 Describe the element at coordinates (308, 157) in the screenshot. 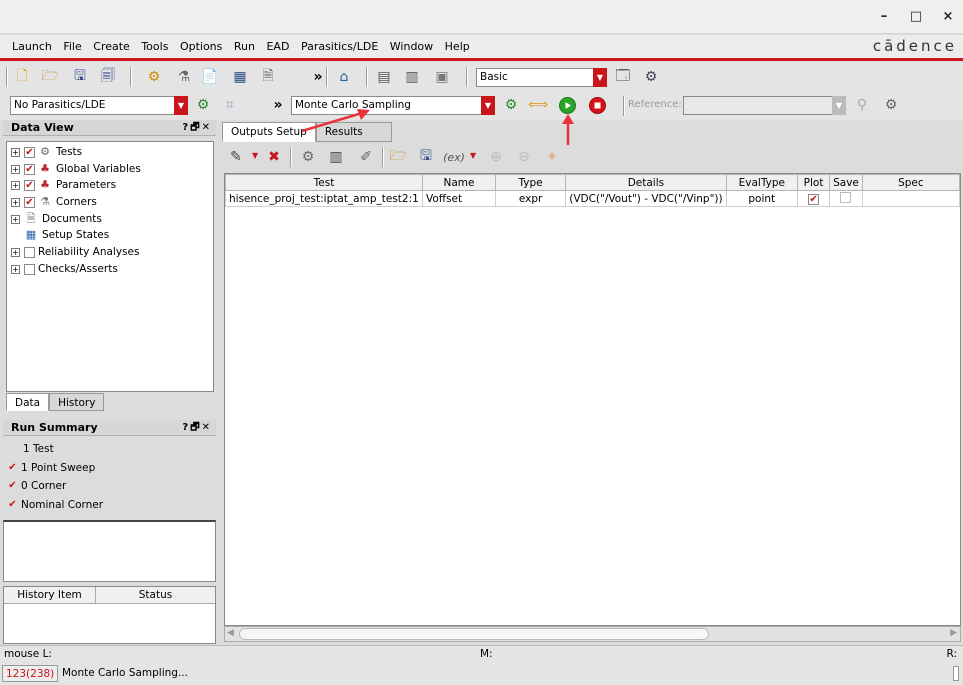

I see `settings-gear-icon: ⚙` at that location.